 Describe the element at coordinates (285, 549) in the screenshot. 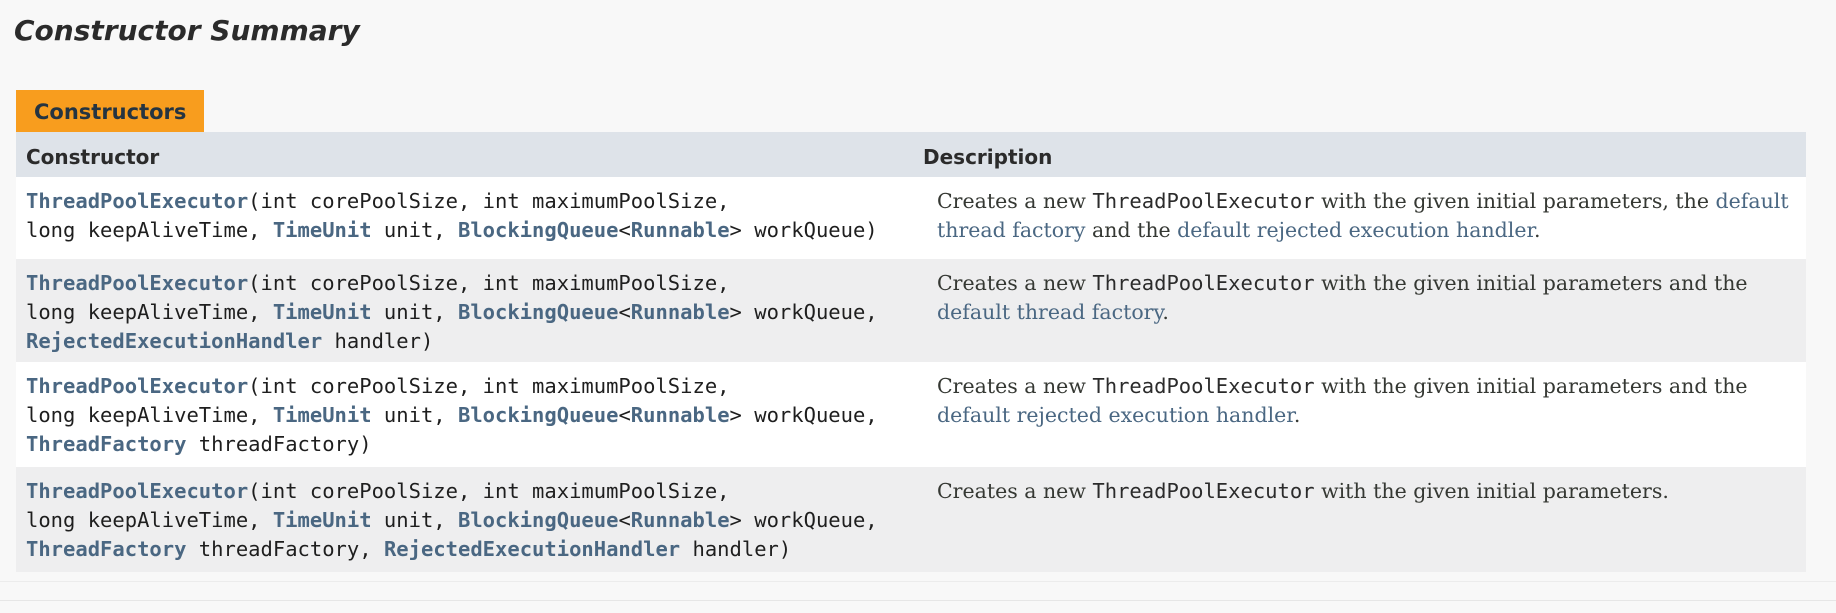

I see `params-text: threadFactory,` at that location.